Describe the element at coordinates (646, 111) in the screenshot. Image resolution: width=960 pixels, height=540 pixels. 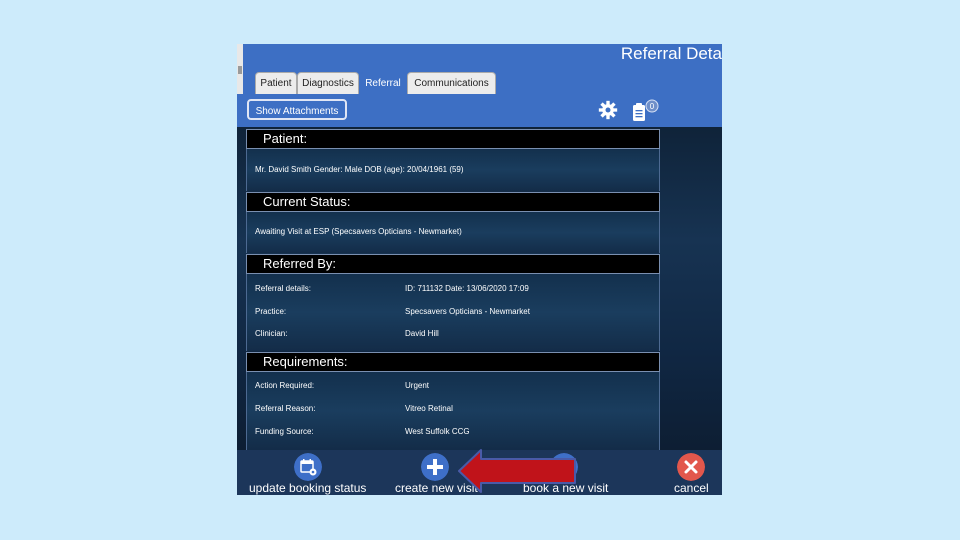
I see `clipboard-icon: 0` at that location.